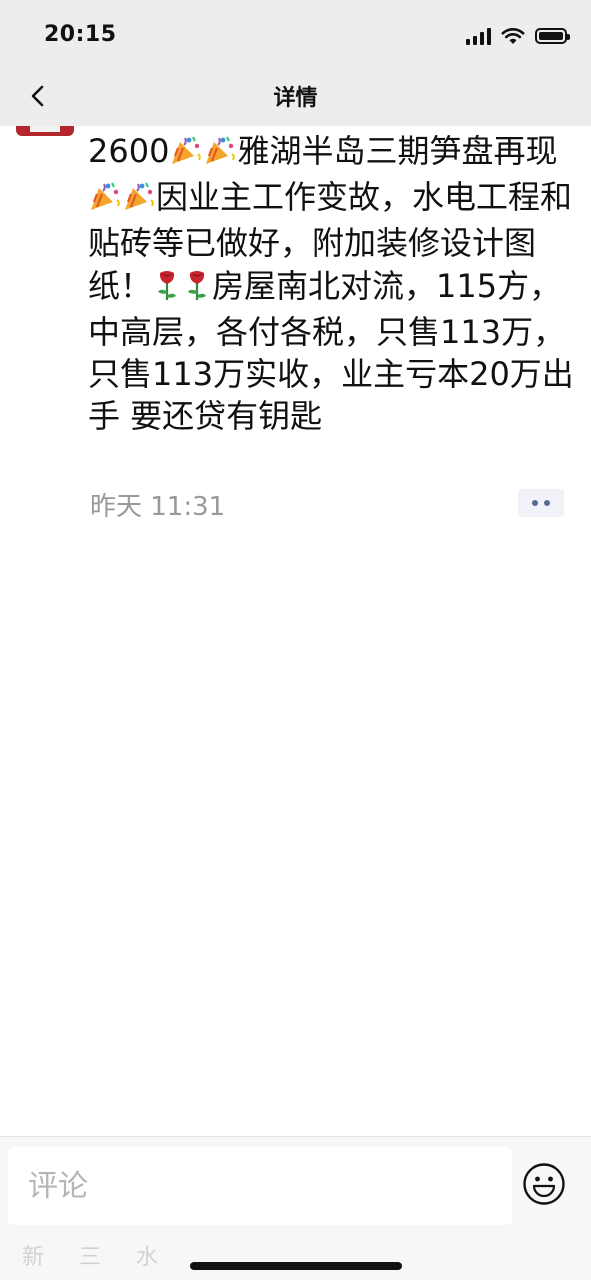  I want to click on emoji-button, so click(544, 1184).